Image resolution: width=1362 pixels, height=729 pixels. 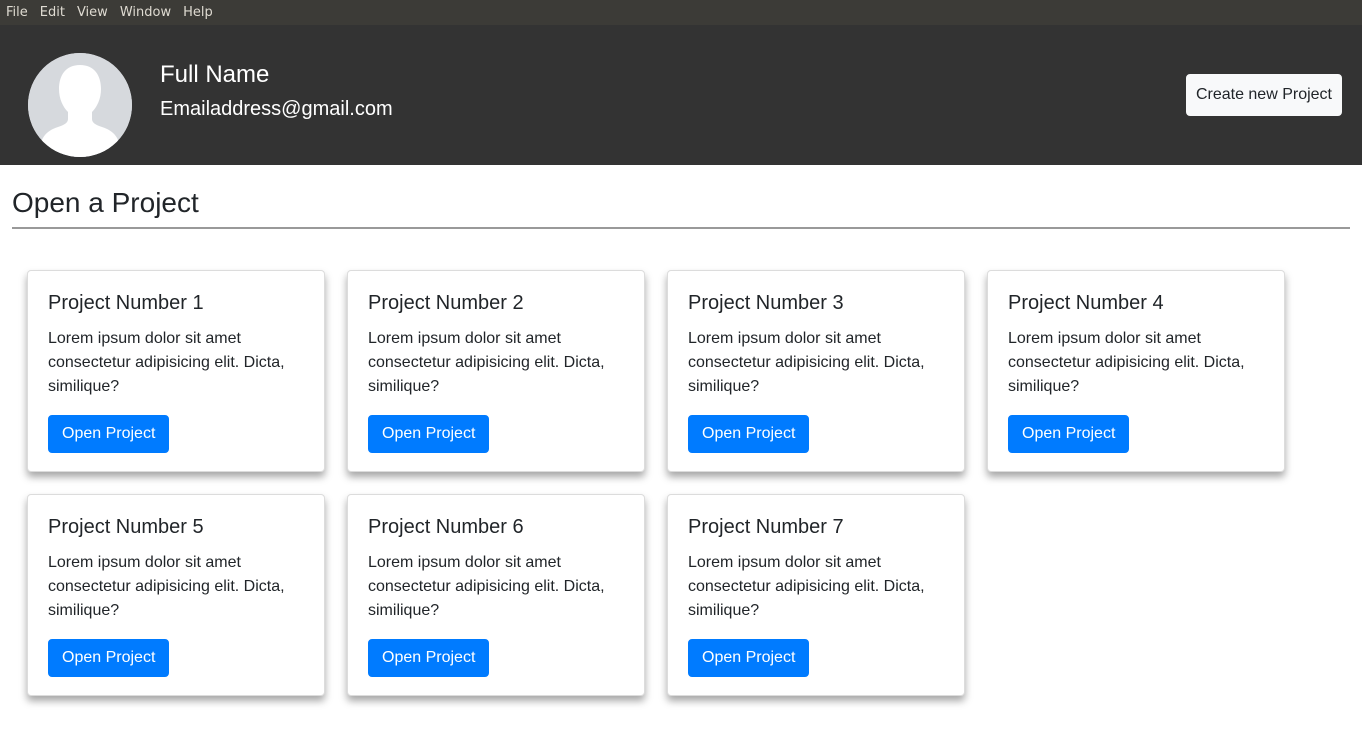 I want to click on user-silhouette-icon, so click(x=80, y=105).